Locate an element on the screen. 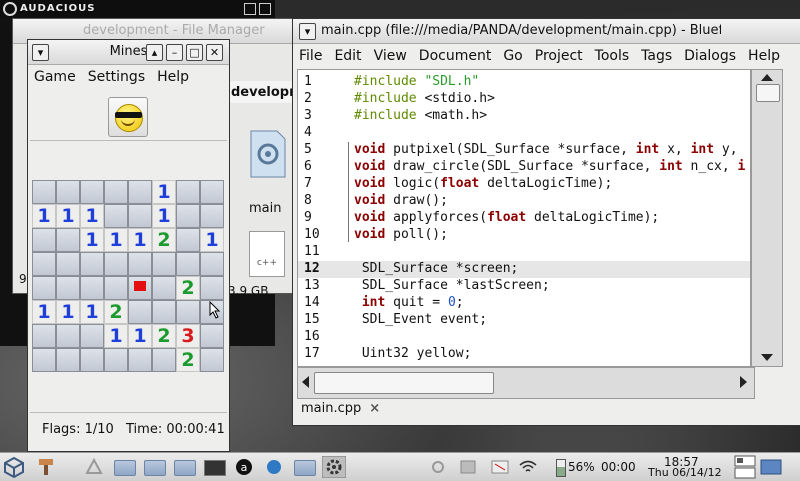 This screenshot has height=481, width=800. recycle-icon is located at coordinates (94, 467).